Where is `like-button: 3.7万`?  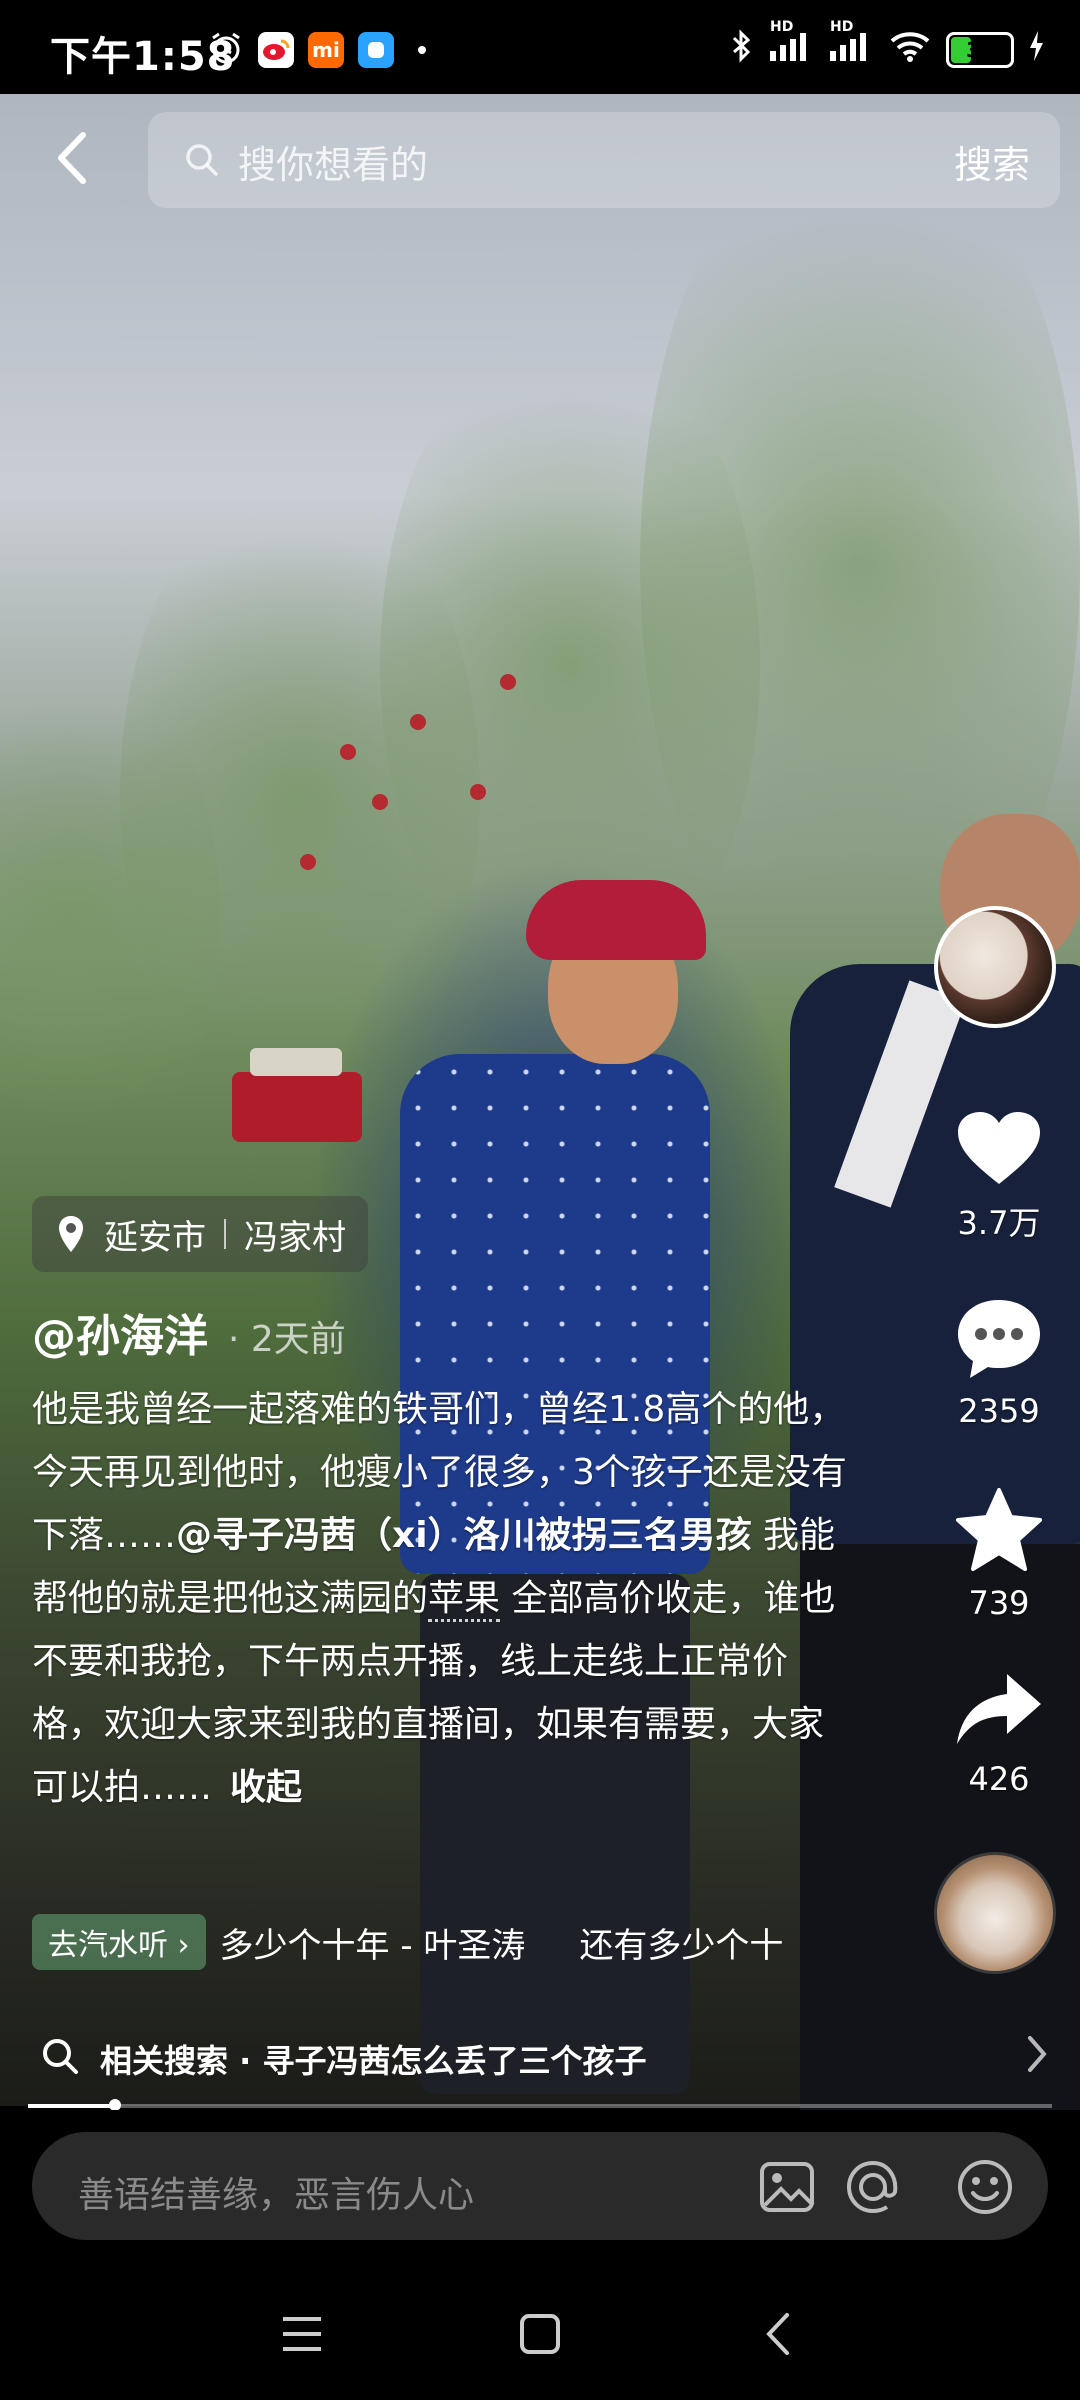
like-button: 3.7万 is located at coordinates (999, 1176).